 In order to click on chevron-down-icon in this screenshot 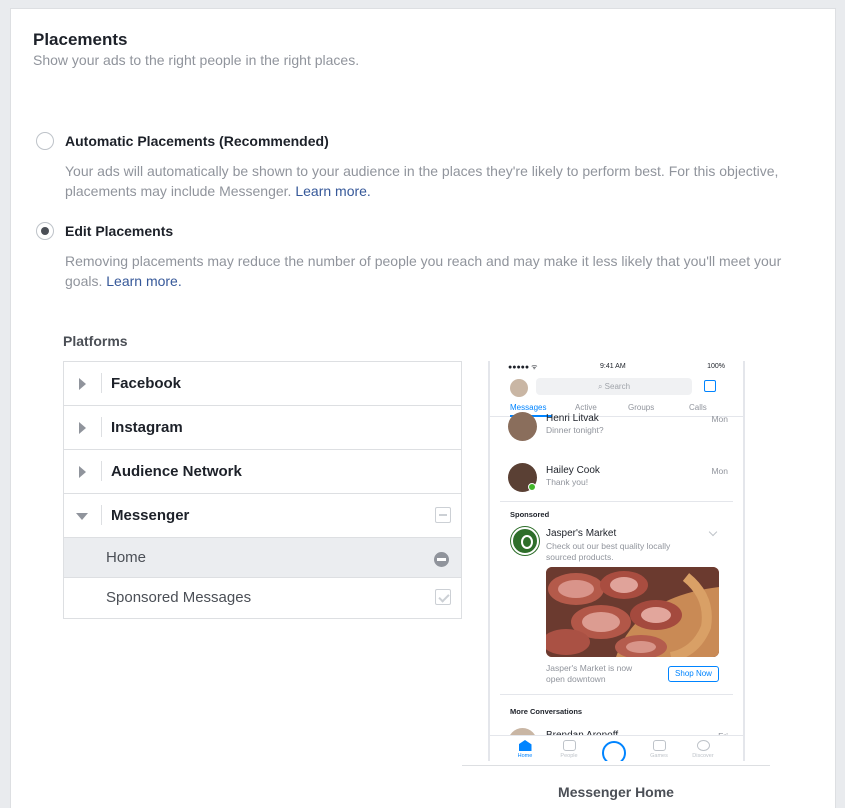, I will do `click(713, 532)`.